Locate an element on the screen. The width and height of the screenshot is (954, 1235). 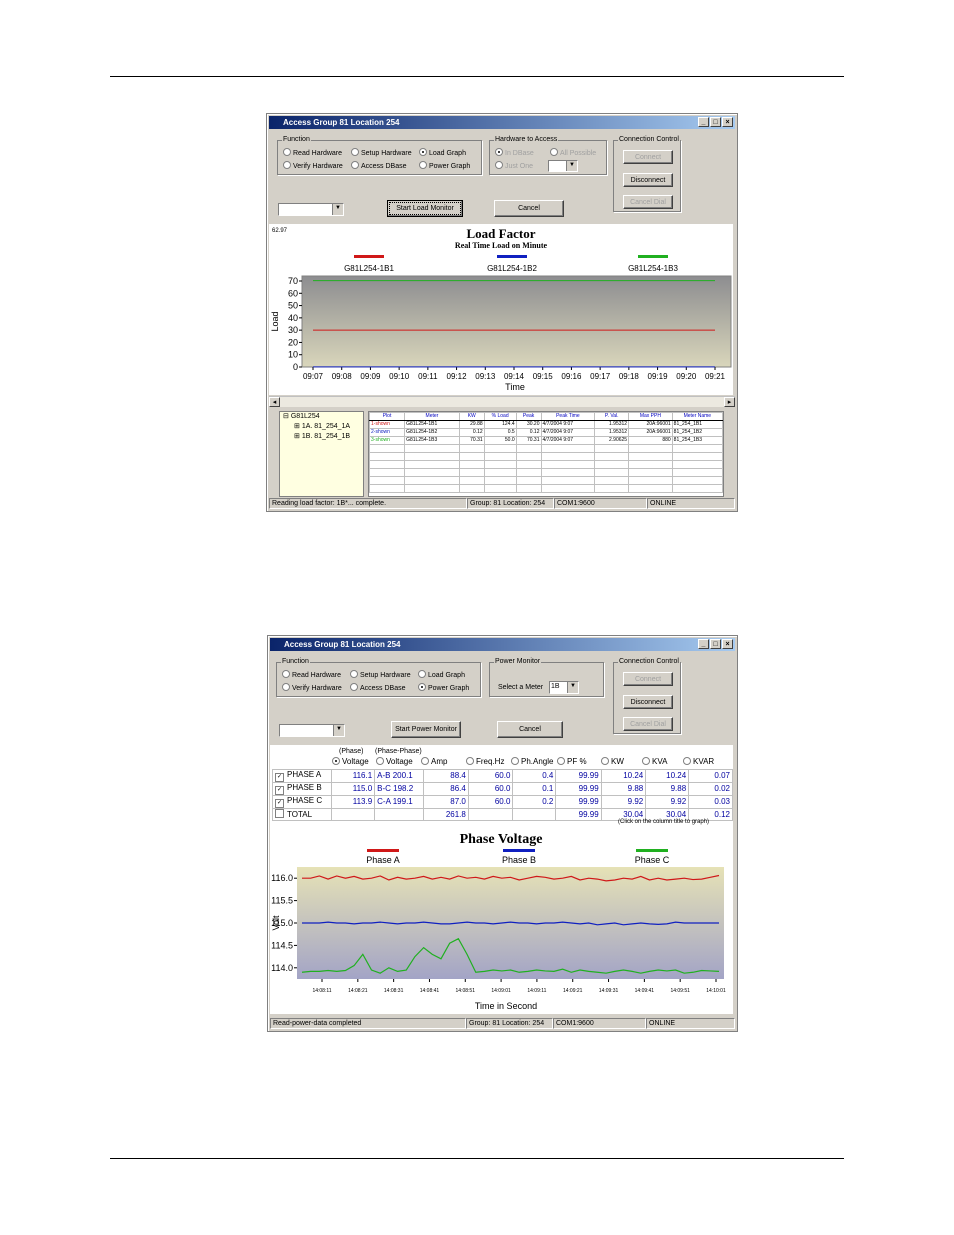
hardware-group-title: Hardware to Access is located at coordinates (526, 139).